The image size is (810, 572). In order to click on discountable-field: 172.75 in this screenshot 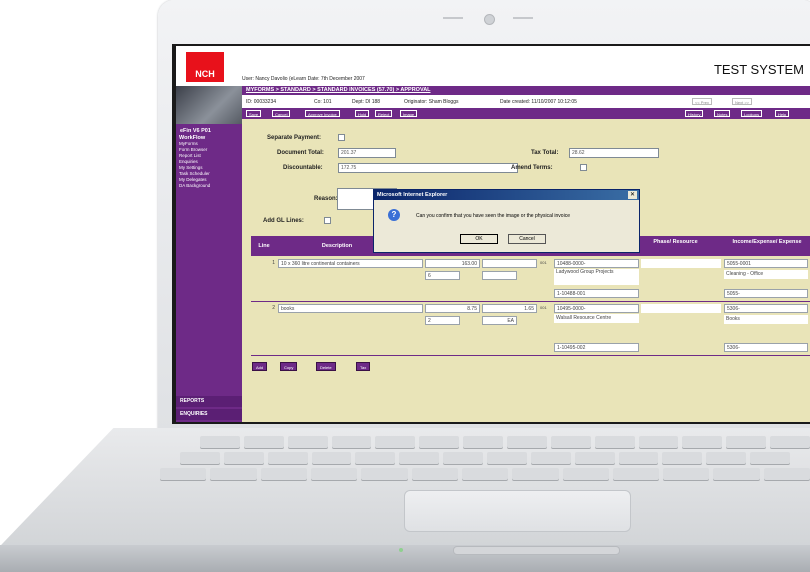, I will do `click(428, 168)`.